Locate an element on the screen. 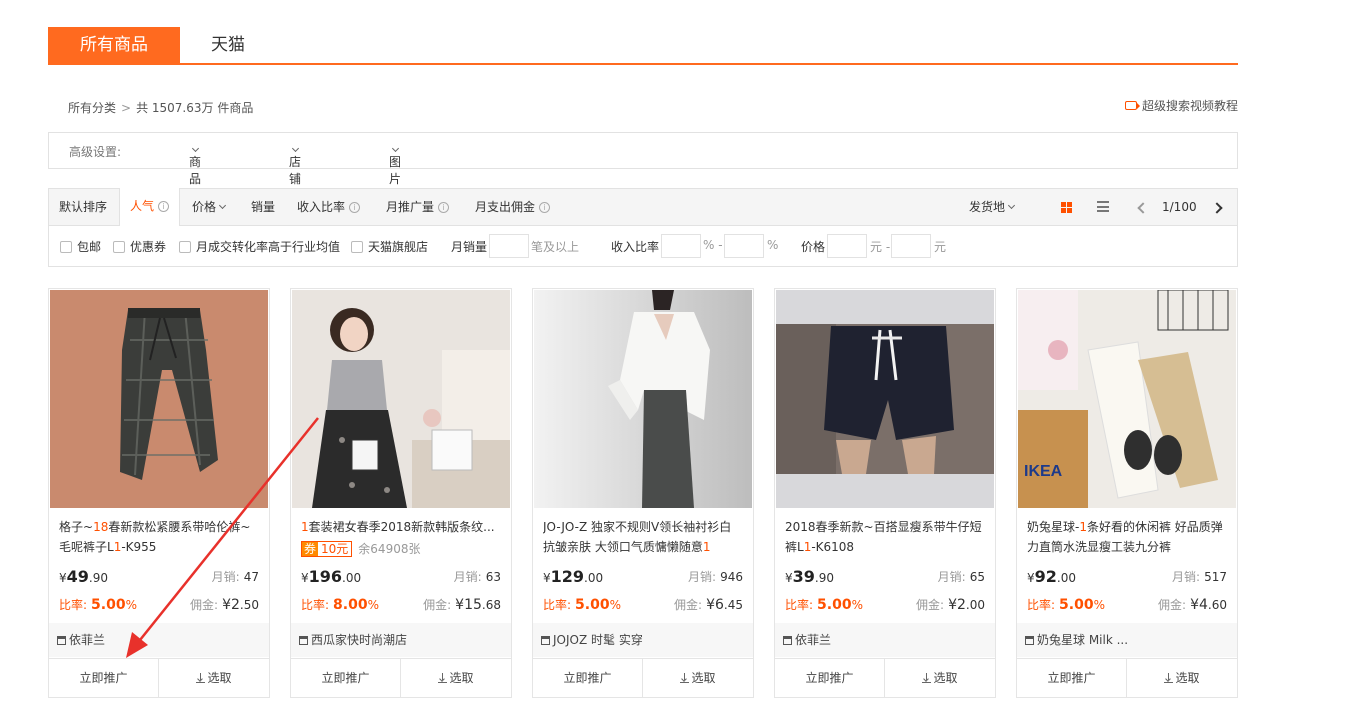 The image size is (1348, 717). pick-label: 选取 is located at coordinates (1187, 678).